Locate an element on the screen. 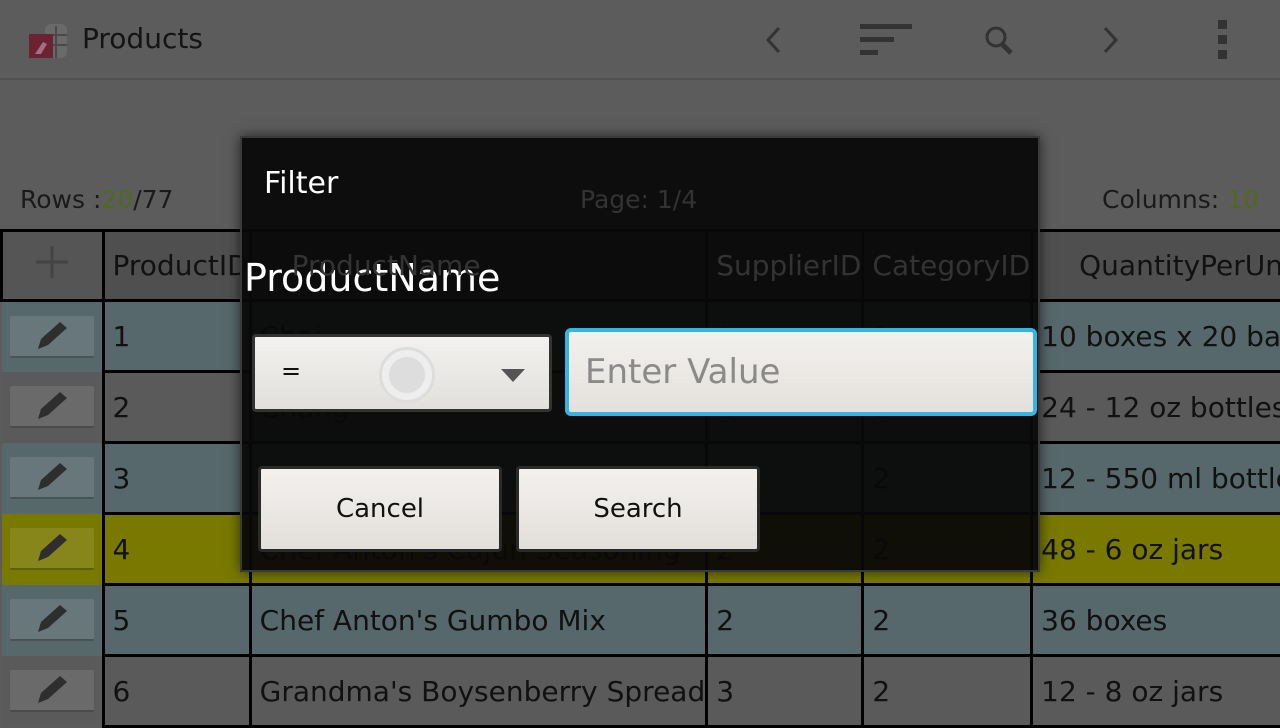  search-icon is located at coordinates (1000, 40).